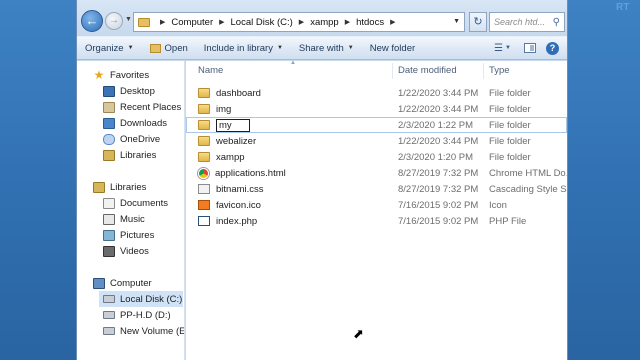 The height and width of the screenshot is (360, 640). What do you see at coordinates (438, 205) in the screenshot?
I see `file-date: 7/16/2015 9:02 PM` at bounding box center [438, 205].